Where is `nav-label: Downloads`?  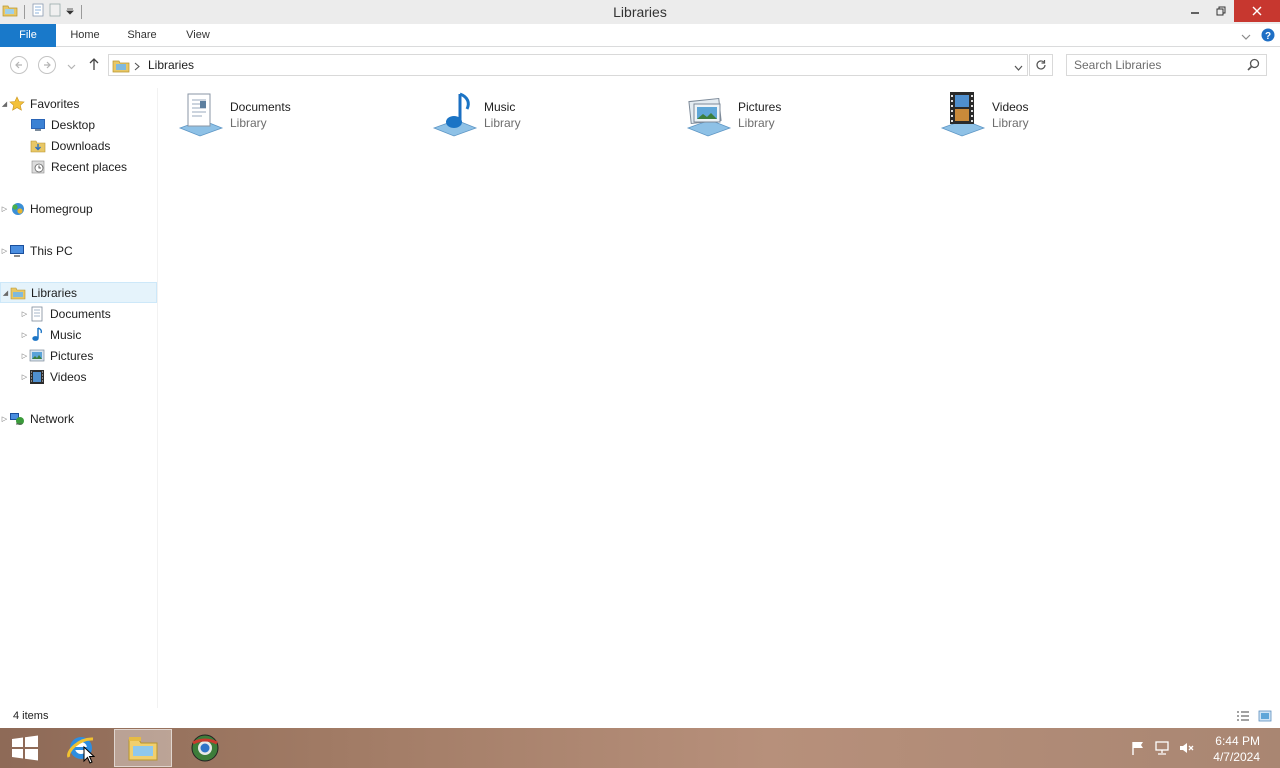 nav-label: Downloads is located at coordinates (81, 145).